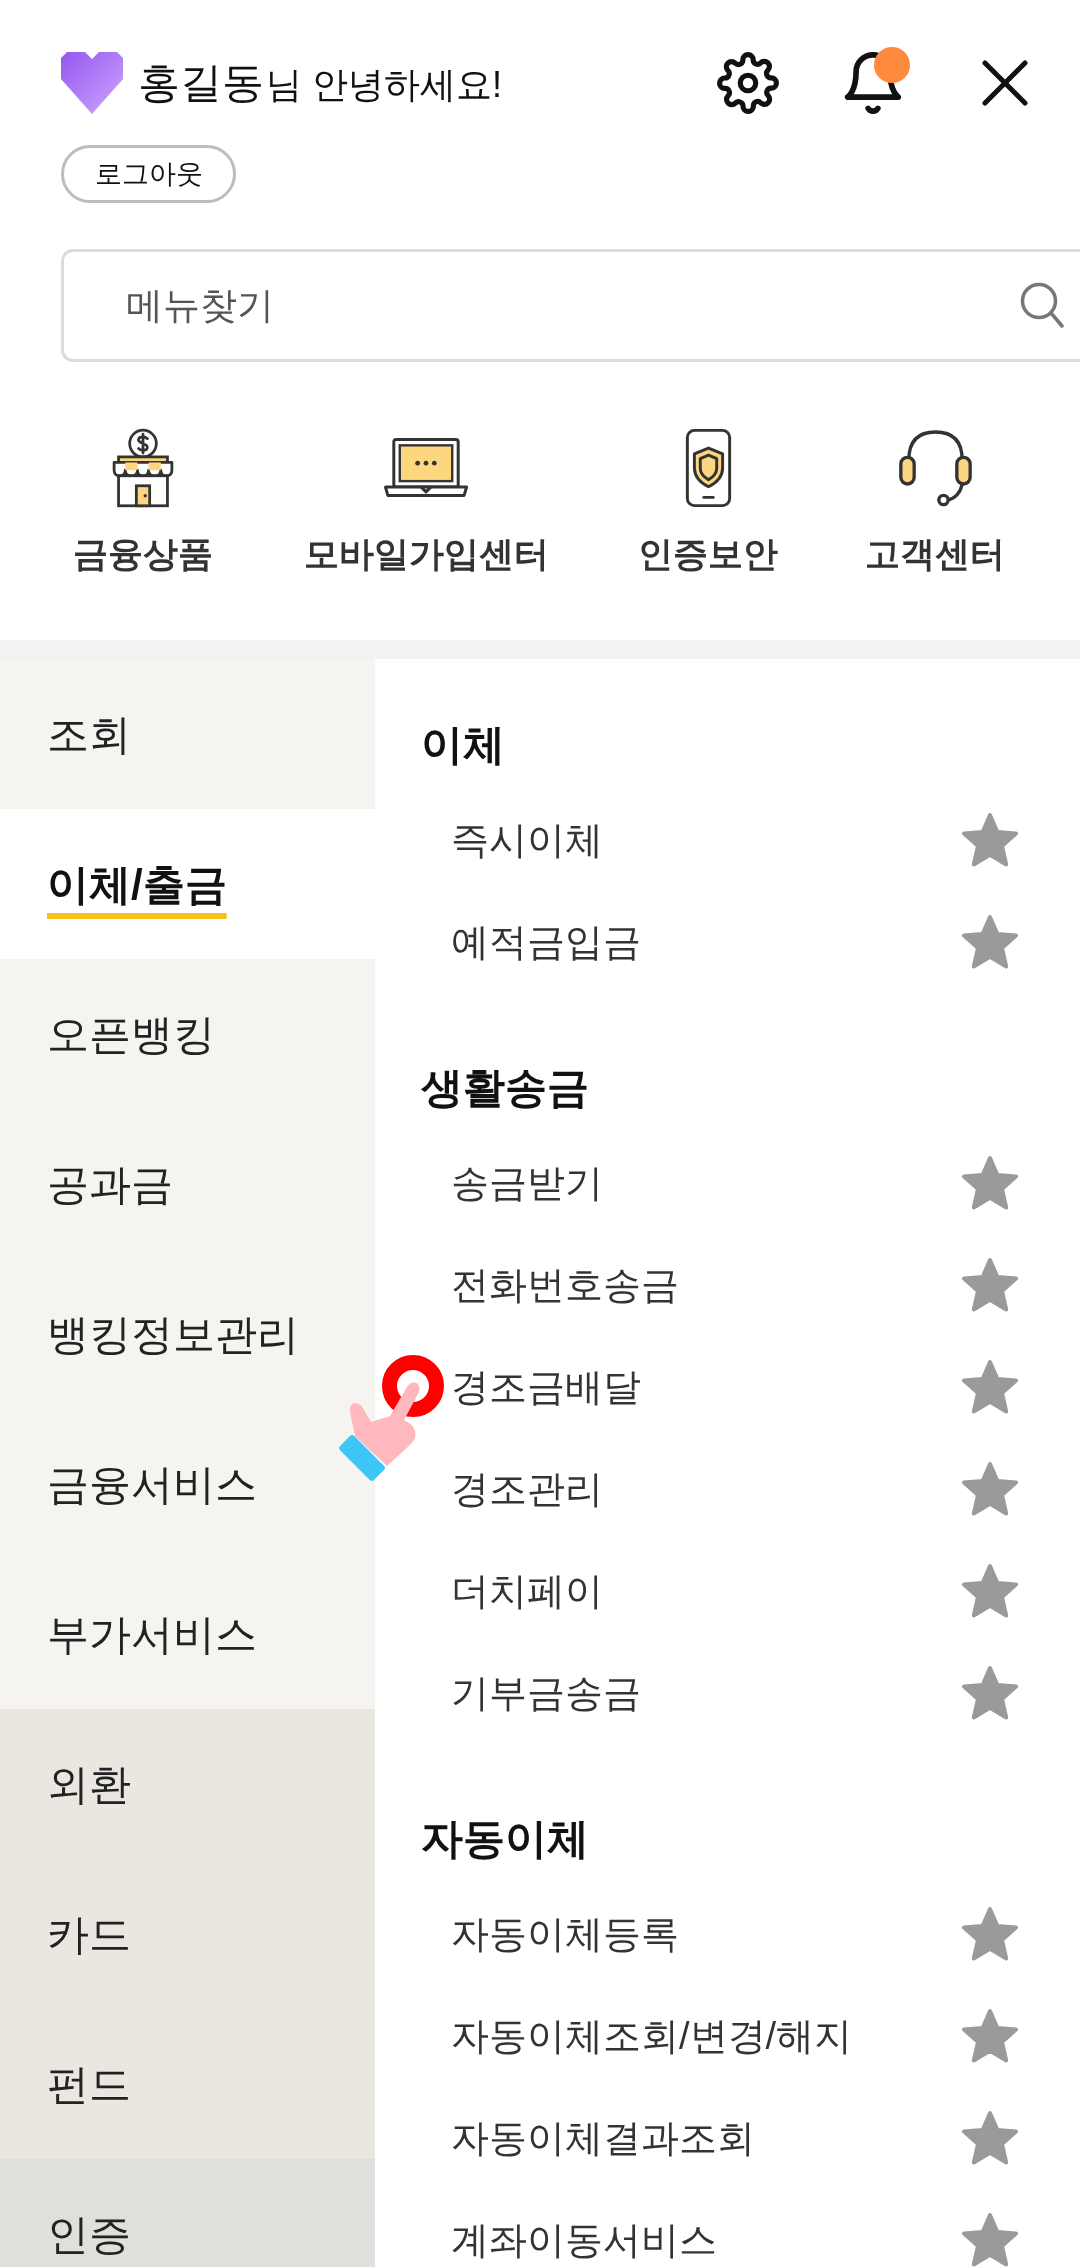  I want to click on menu-link: 즉시이체, so click(527, 840).